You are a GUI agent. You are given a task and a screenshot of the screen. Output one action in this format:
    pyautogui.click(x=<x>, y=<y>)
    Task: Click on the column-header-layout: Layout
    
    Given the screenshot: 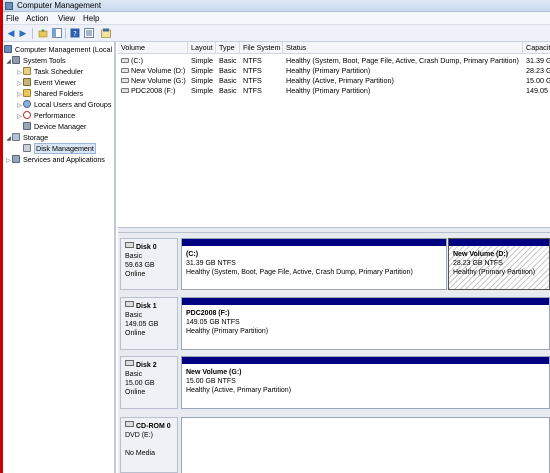 What is the action you would take?
    pyautogui.click(x=202, y=48)
    